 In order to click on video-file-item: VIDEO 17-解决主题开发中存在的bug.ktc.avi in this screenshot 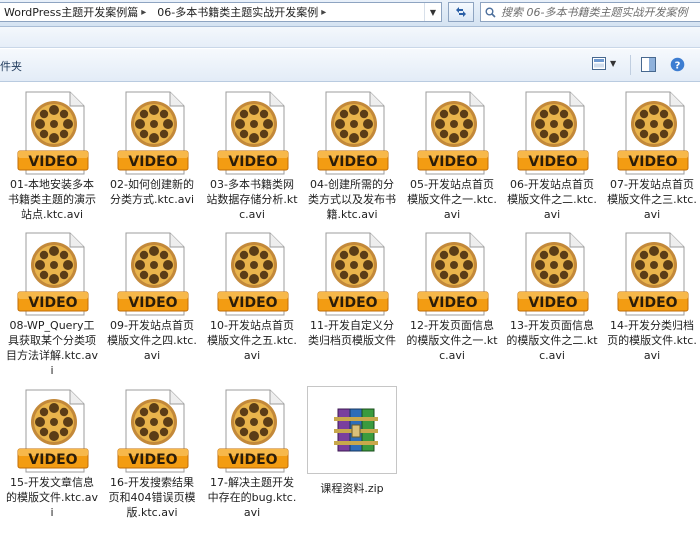, I will do `click(252, 453)`.